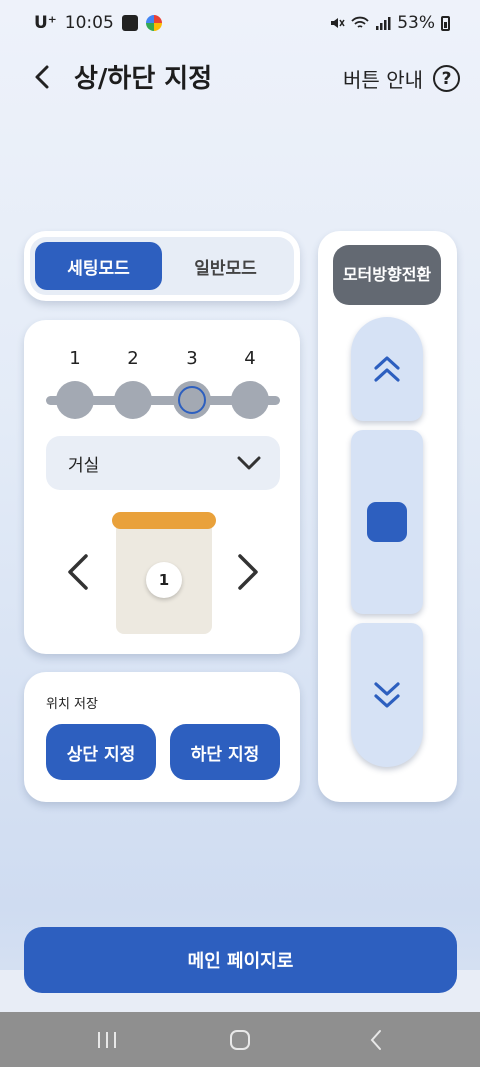  What do you see at coordinates (153, 23) in the screenshot?
I see `maps-icon` at bounding box center [153, 23].